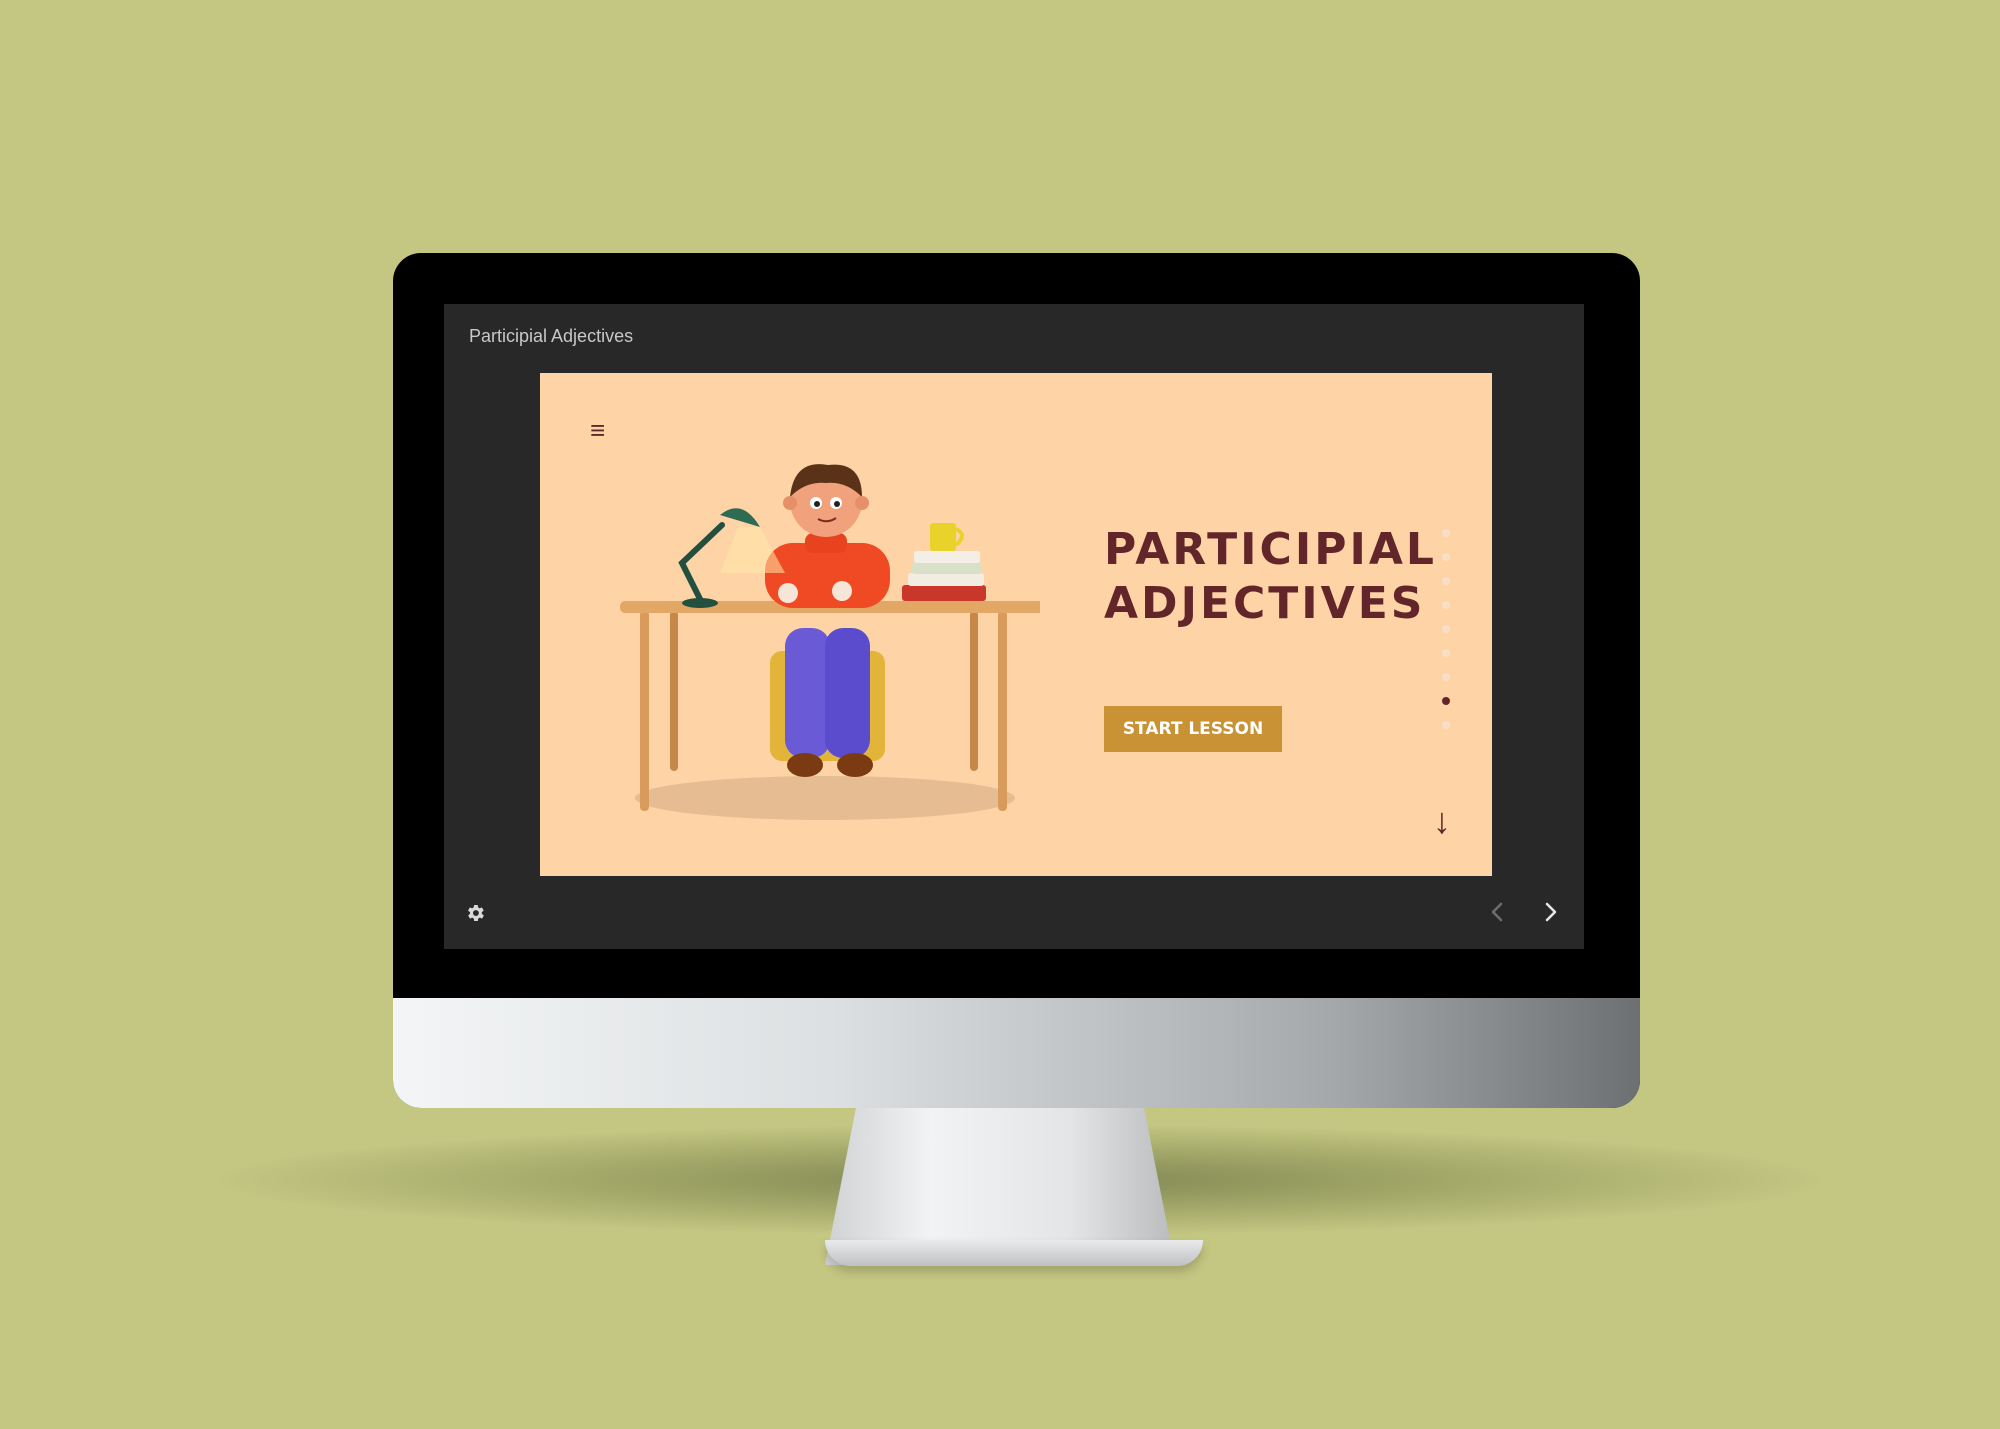 Image resolution: width=2000 pixels, height=1429 pixels. Describe the element at coordinates (830, 642) in the screenshot. I see `student-at-desk-illustration` at that location.